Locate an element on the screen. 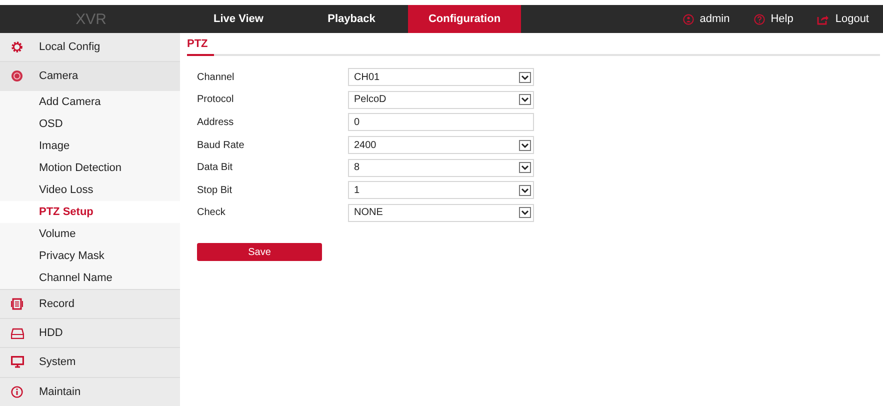  sidebar-group: Record is located at coordinates (90, 303).